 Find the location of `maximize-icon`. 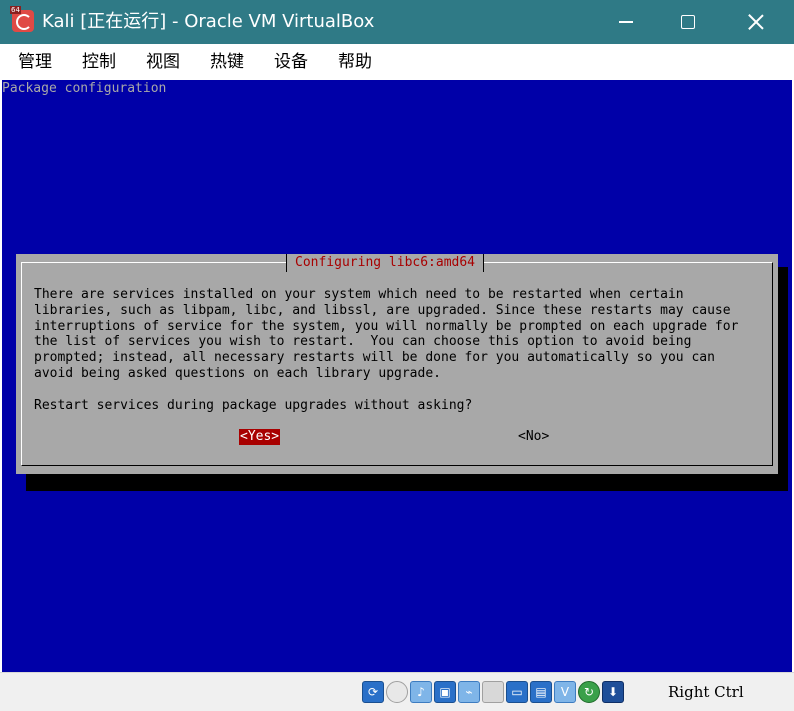

maximize-icon is located at coordinates (688, 22).